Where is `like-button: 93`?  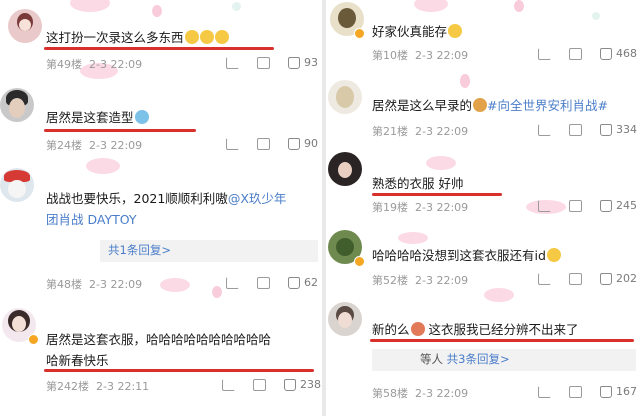 like-button: 93 is located at coordinates (303, 62).